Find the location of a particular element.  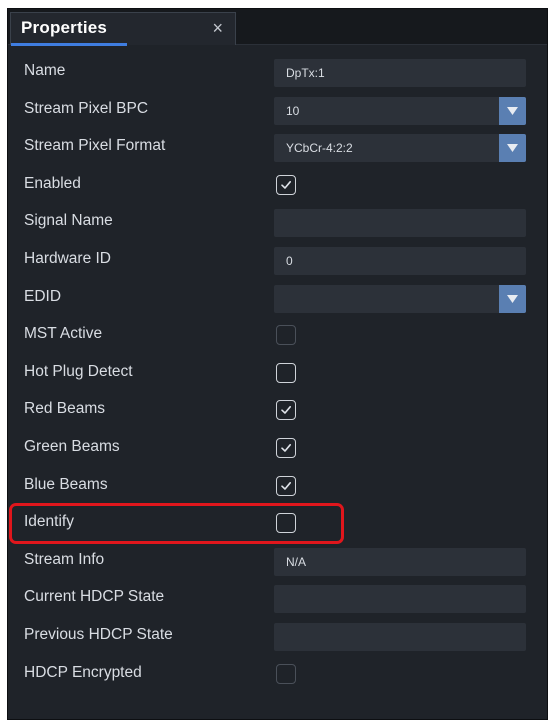

property-label-stream-pixel-bpc: Stream Pixel BPC is located at coordinates (86, 108).